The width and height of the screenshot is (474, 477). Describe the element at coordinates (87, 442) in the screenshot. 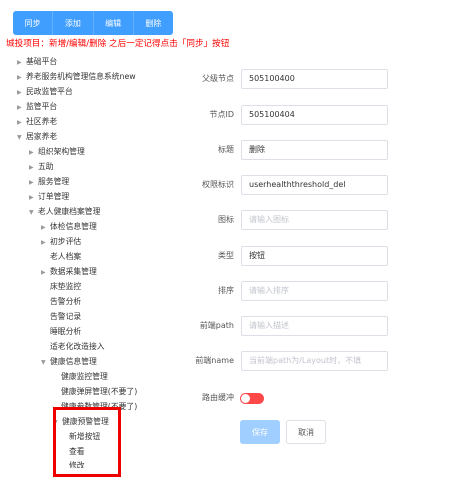

I see `highlight-box` at that location.